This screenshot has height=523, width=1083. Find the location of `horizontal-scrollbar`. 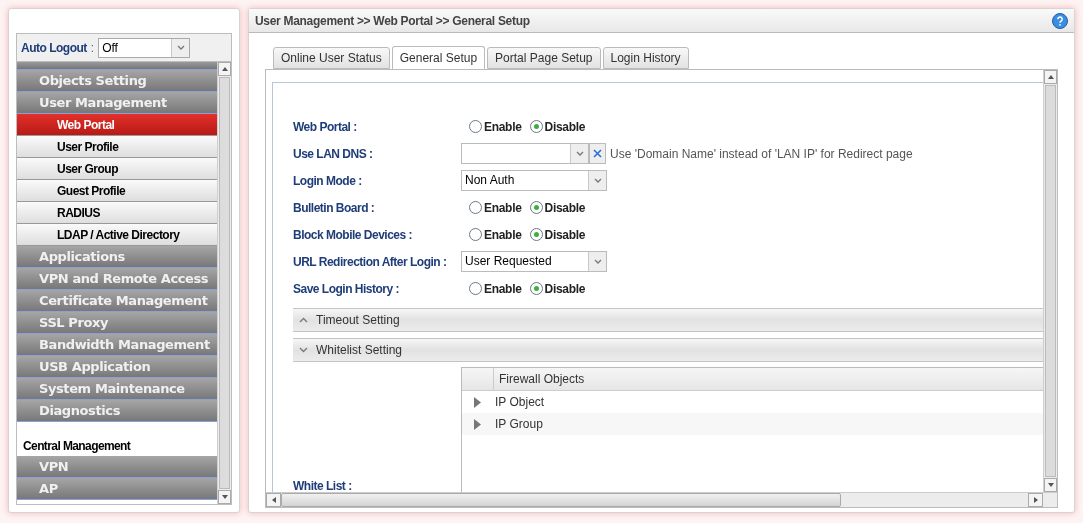

horizontal-scrollbar is located at coordinates (661, 499).